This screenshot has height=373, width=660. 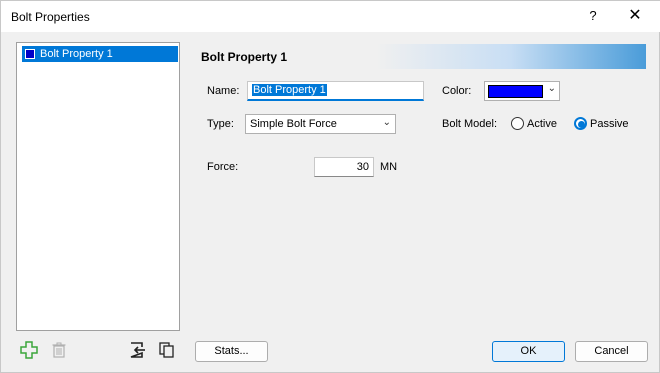 I want to click on type-select-value: Simple Bolt Force, so click(x=293, y=124).